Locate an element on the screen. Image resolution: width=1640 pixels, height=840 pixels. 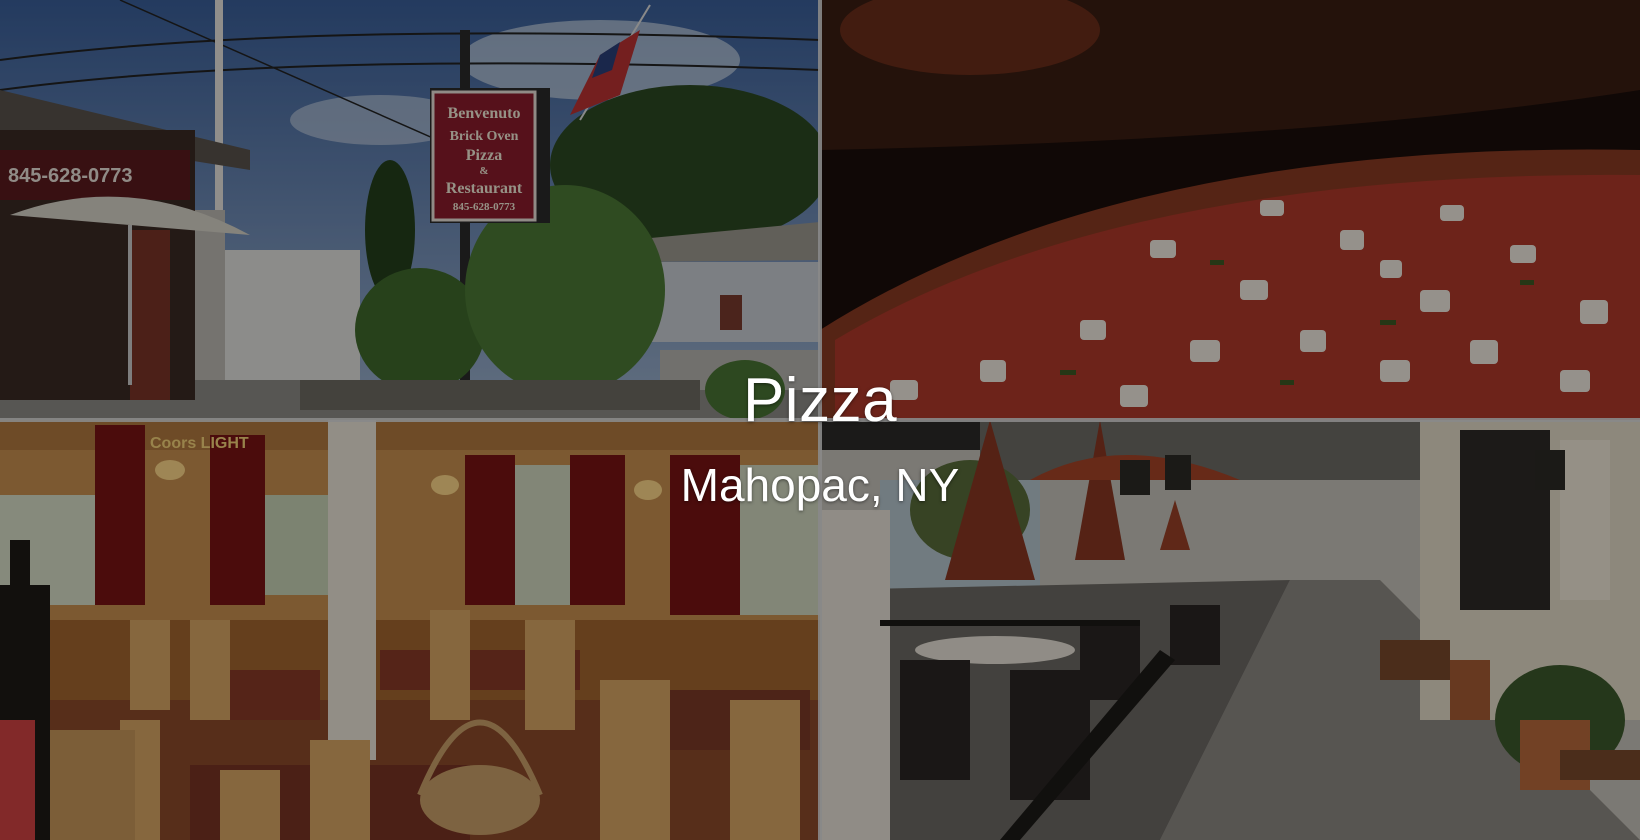
sign-line-5: Restaurant is located at coordinates (484, 188).